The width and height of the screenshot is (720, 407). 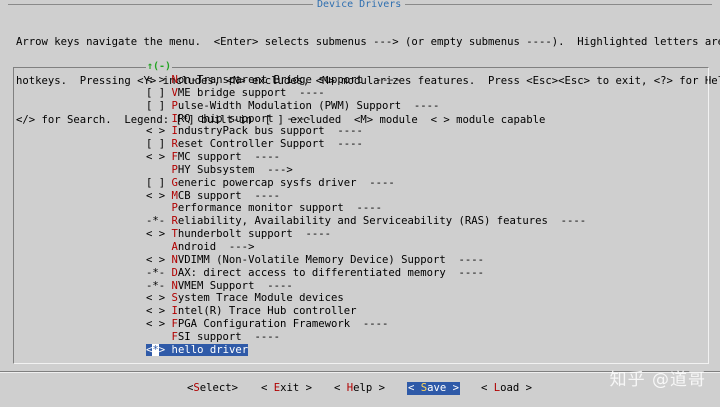 I want to click on selection-highlight: <*> hello driver, so click(x=197, y=349).